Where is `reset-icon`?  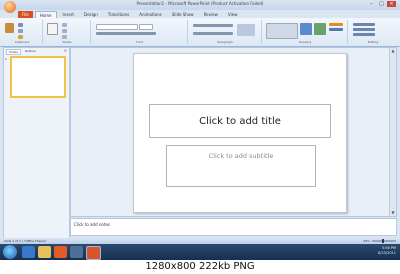 reset-icon is located at coordinates (64, 31).